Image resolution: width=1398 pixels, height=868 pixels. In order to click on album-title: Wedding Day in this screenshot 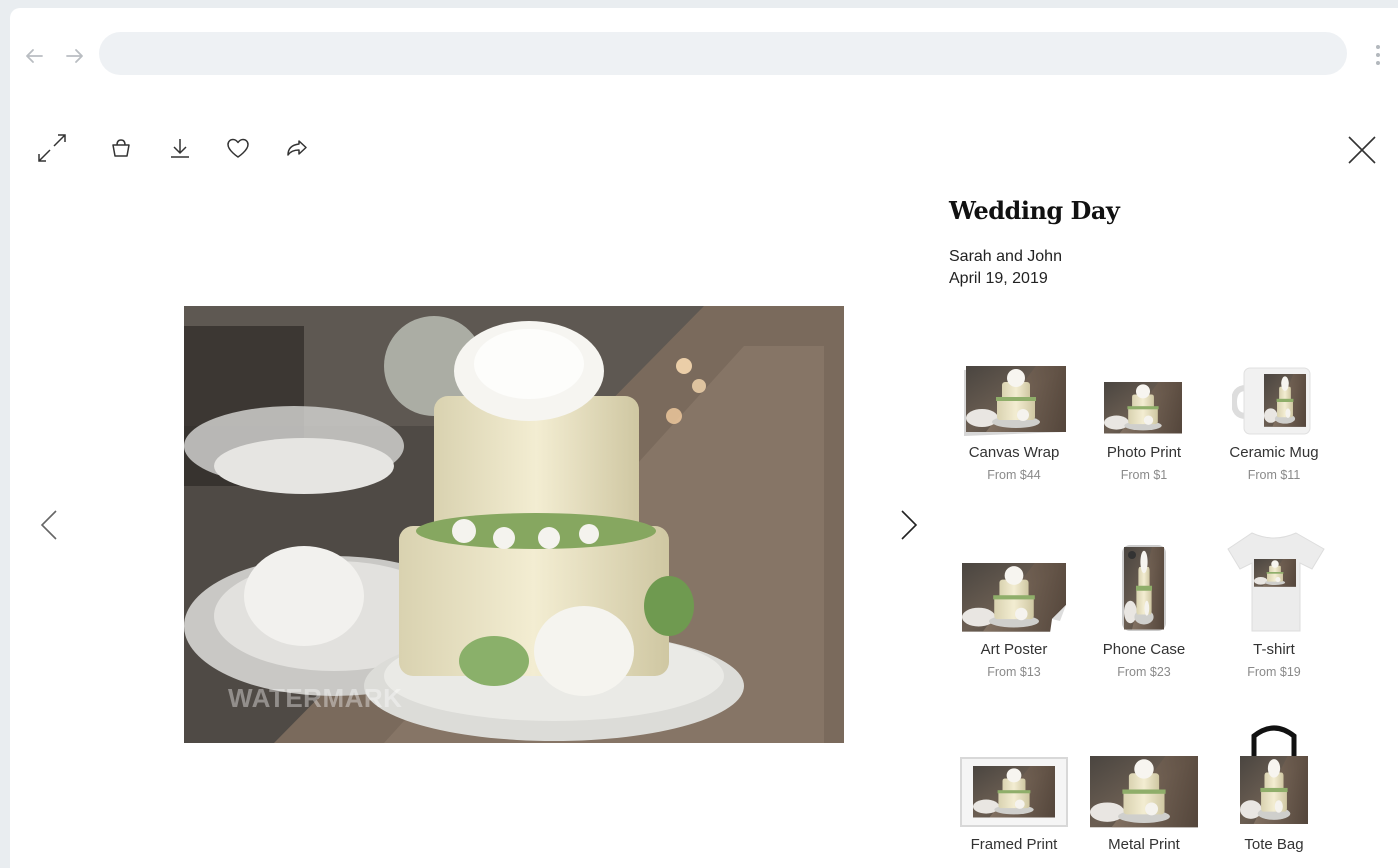, I will do `click(1034, 210)`.